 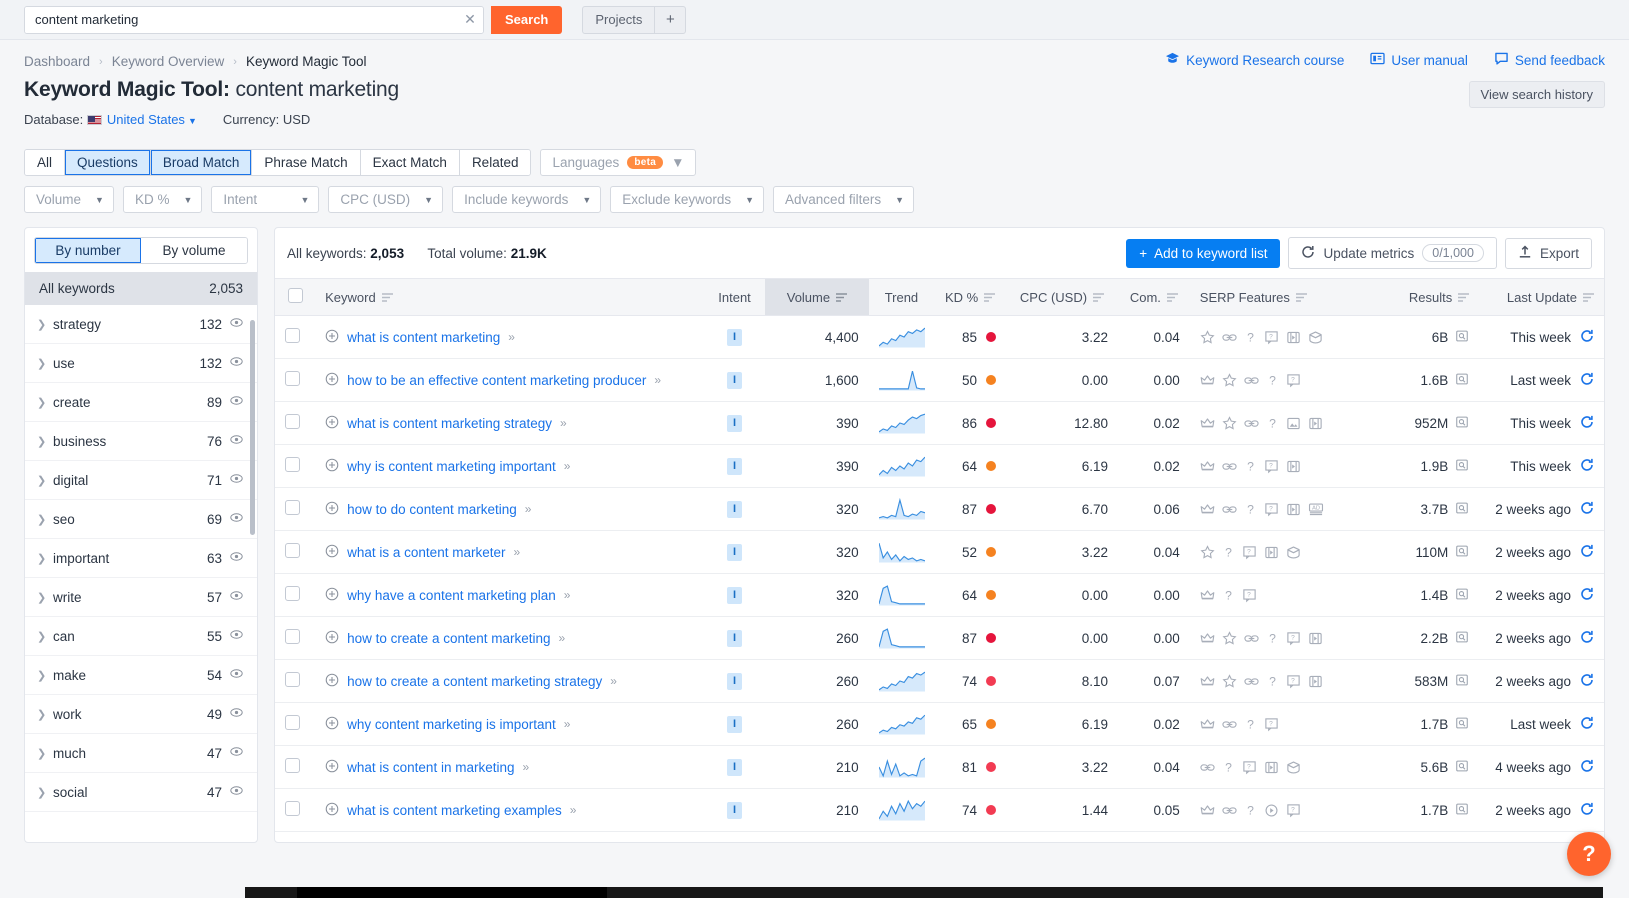 I want to click on sidebar-group-item: ❯ work 49, so click(x=141, y=714).